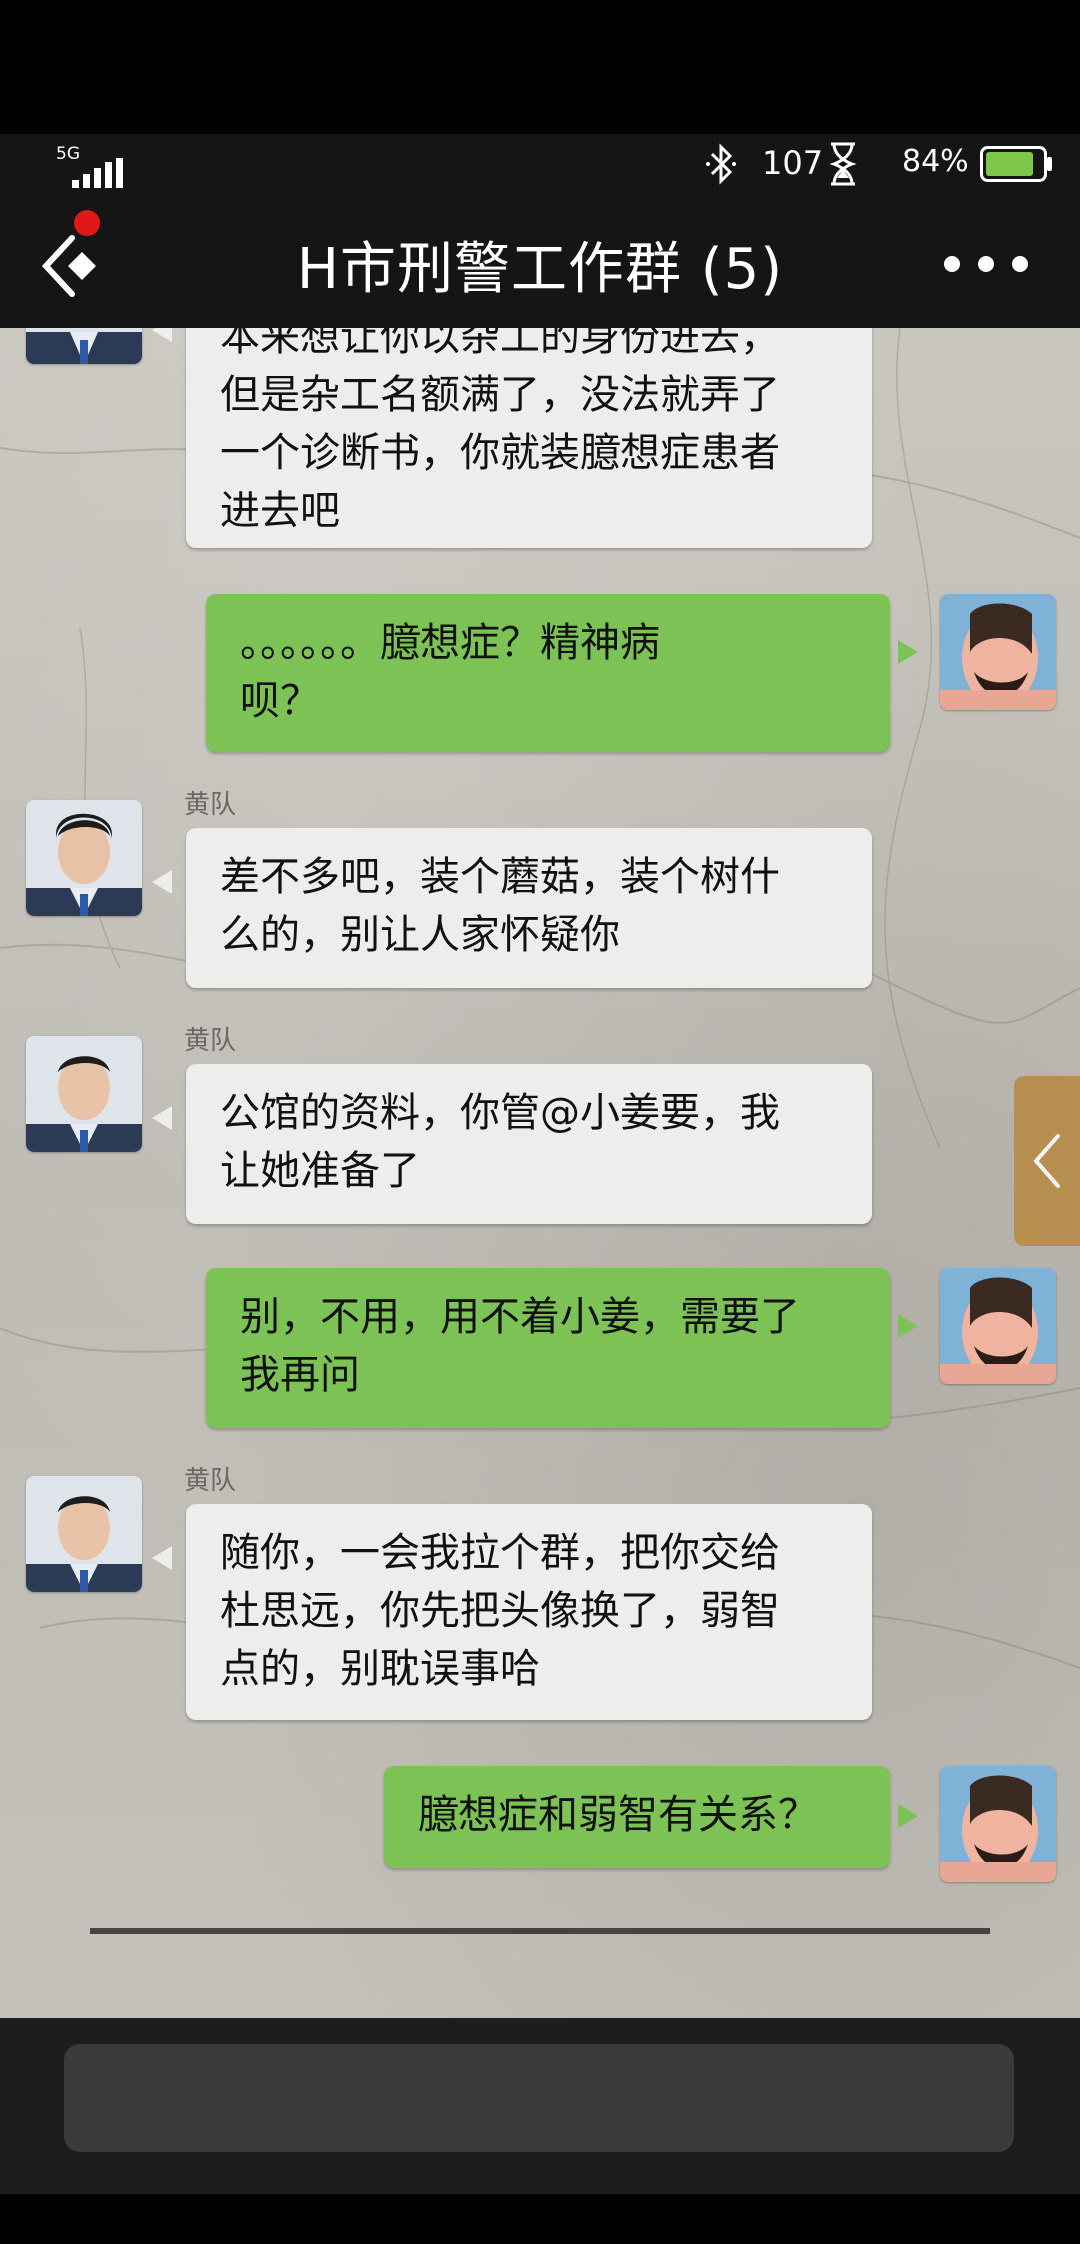  What do you see at coordinates (1016, 164) in the screenshot?
I see `battery-icon` at bounding box center [1016, 164].